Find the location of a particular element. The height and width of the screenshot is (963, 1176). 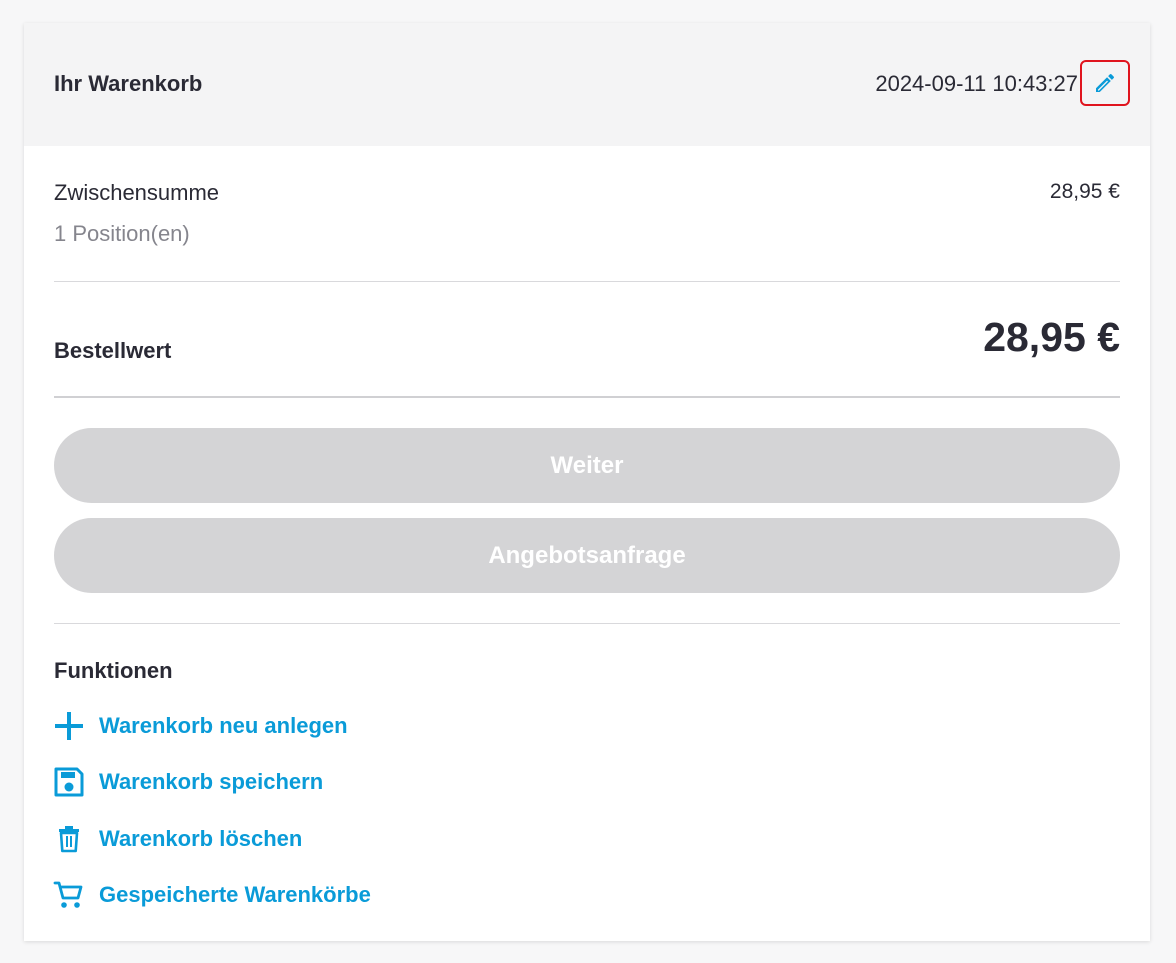

save-cart-link: Warenkorb speichern is located at coordinates (187, 782).